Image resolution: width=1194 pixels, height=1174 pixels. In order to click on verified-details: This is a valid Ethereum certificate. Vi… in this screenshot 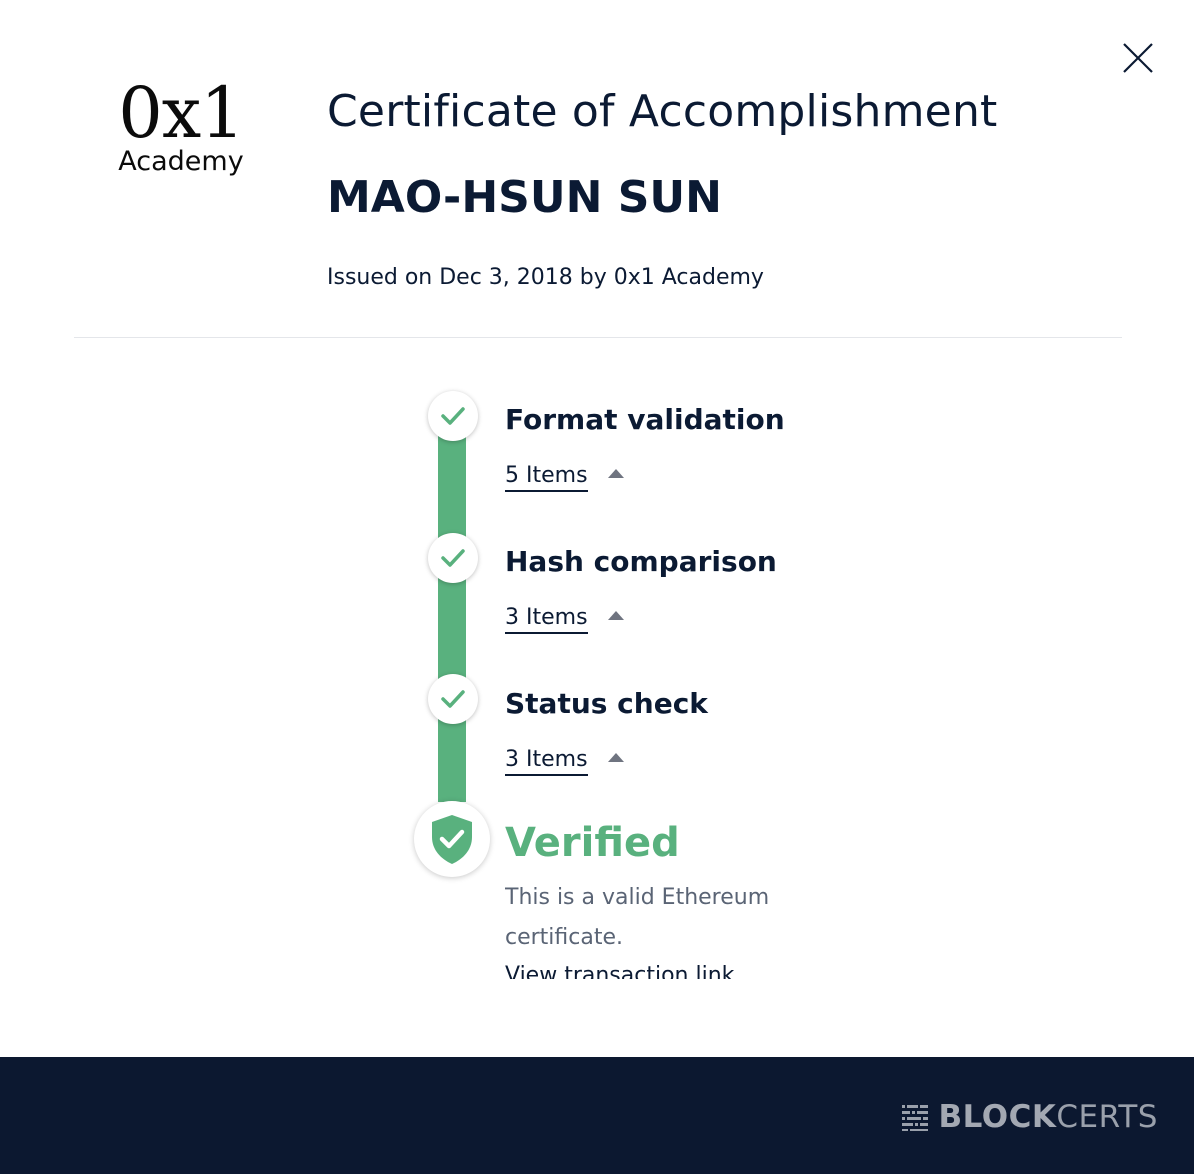, I will do `click(665, 928)`.